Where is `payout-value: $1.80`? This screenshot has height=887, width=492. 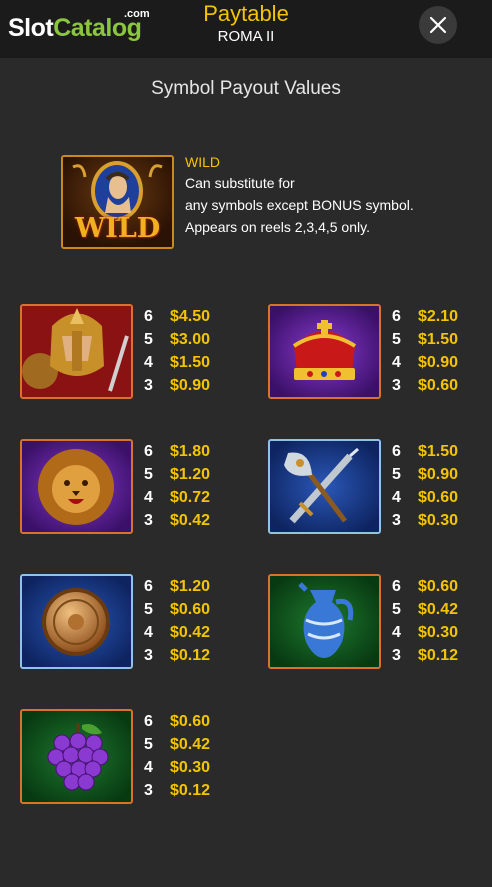 payout-value: $1.80 is located at coordinates (190, 451).